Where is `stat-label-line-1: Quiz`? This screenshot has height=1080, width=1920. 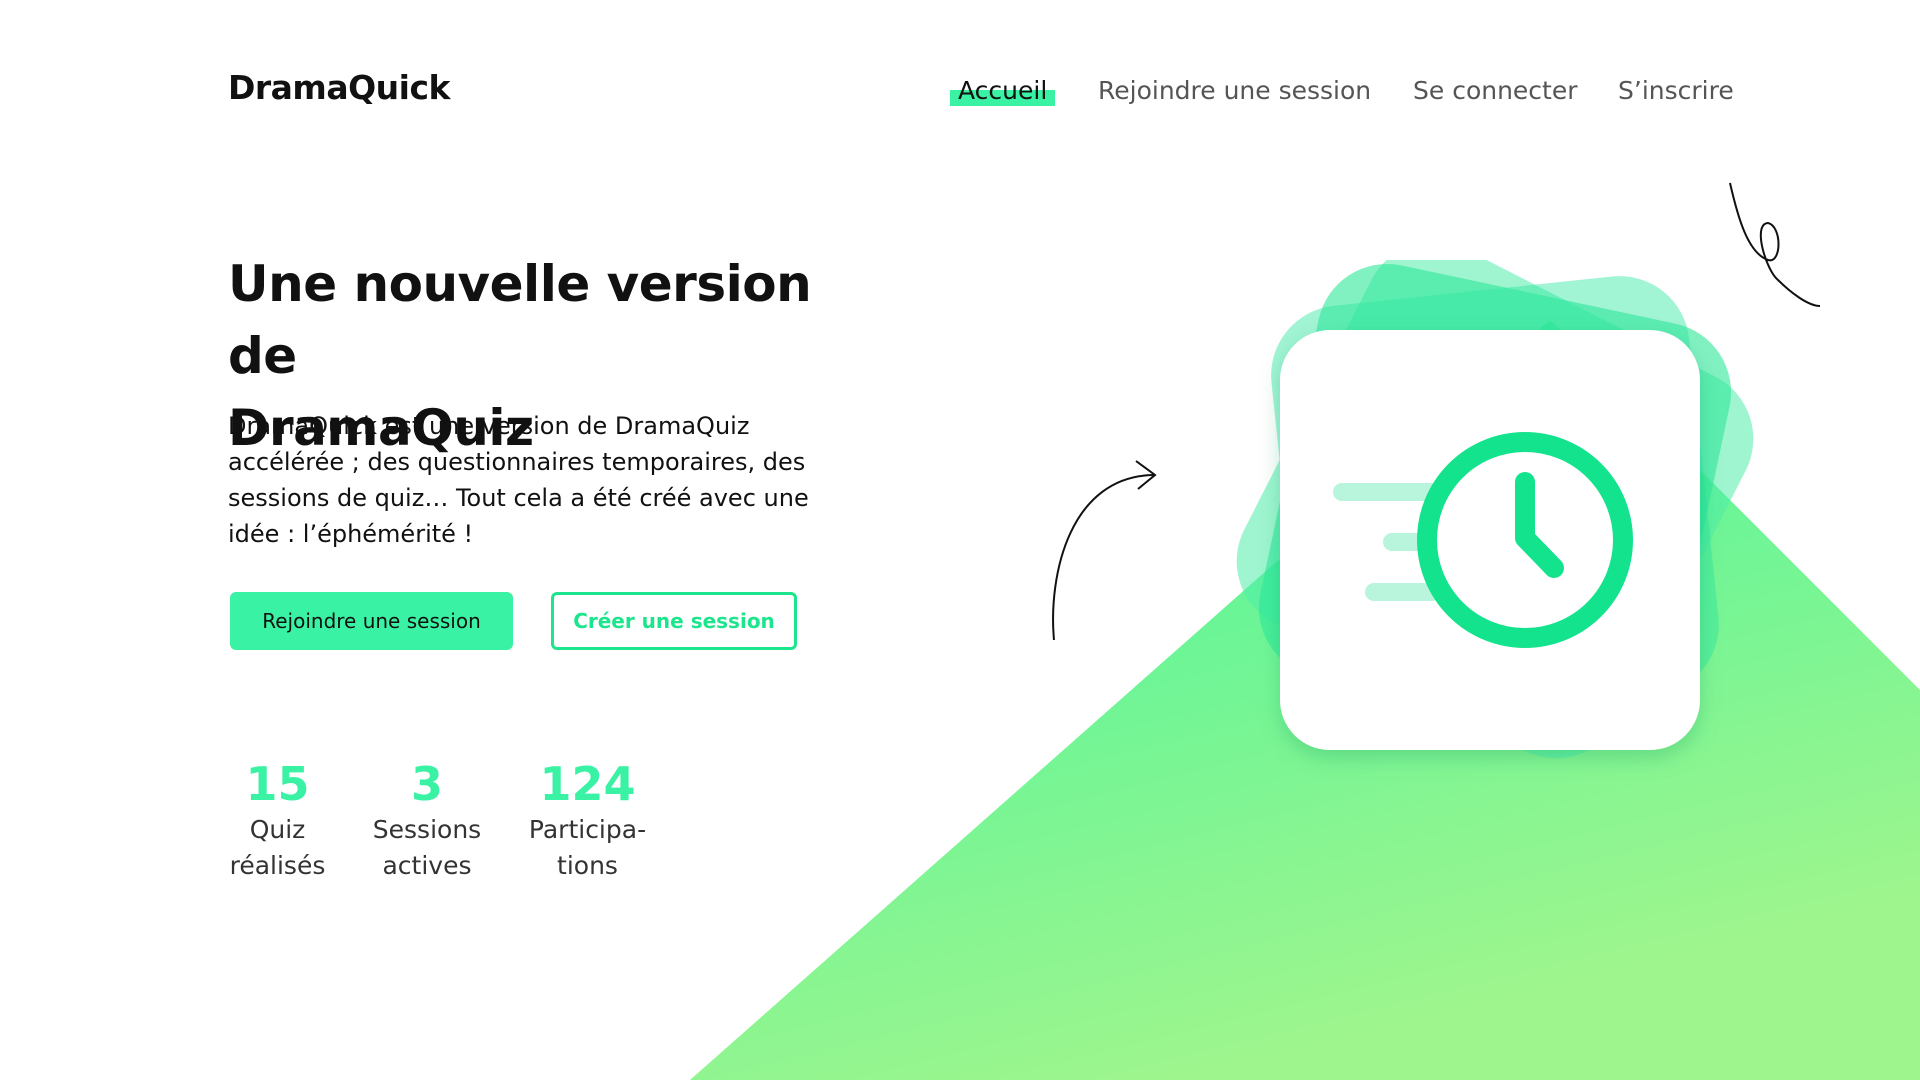 stat-label-line-1: Quiz is located at coordinates (277, 829).